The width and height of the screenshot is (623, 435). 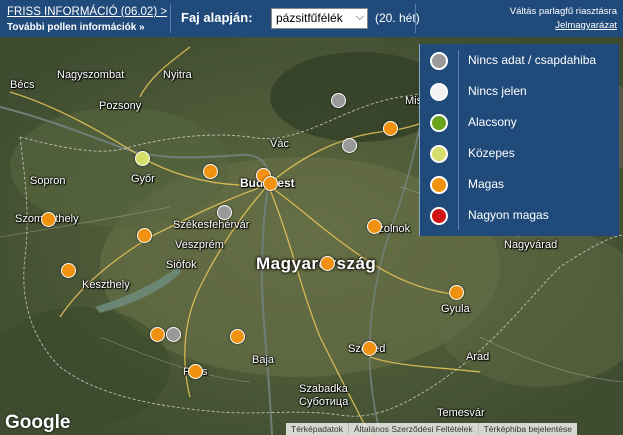 What do you see at coordinates (439, 154) in the screenshot?
I see `legend-dot-medium` at bounding box center [439, 154].